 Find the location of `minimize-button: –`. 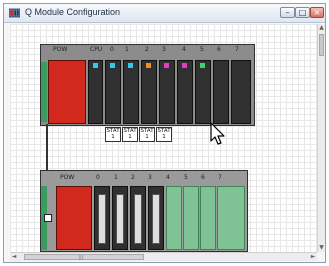

minimize-button: – is located at coordinates (287, 12).